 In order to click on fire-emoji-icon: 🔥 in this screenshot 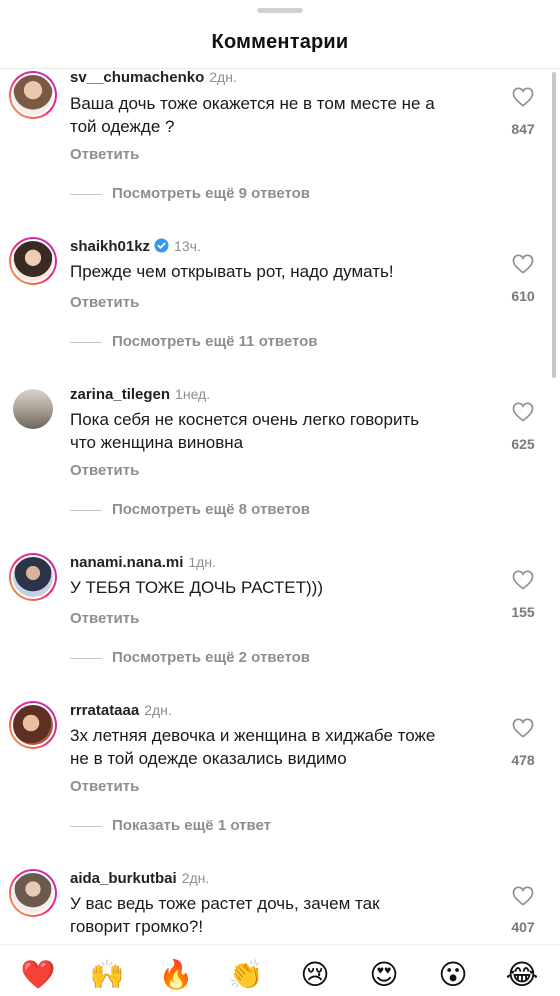, I will do `click(176, 975)`.